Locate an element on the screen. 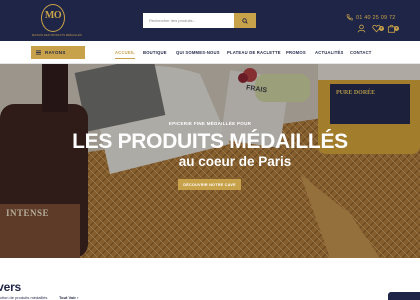 The image size is (420, 300). nav-item-actualites: ACTUALITÉS is located at coordinates (329, 52).